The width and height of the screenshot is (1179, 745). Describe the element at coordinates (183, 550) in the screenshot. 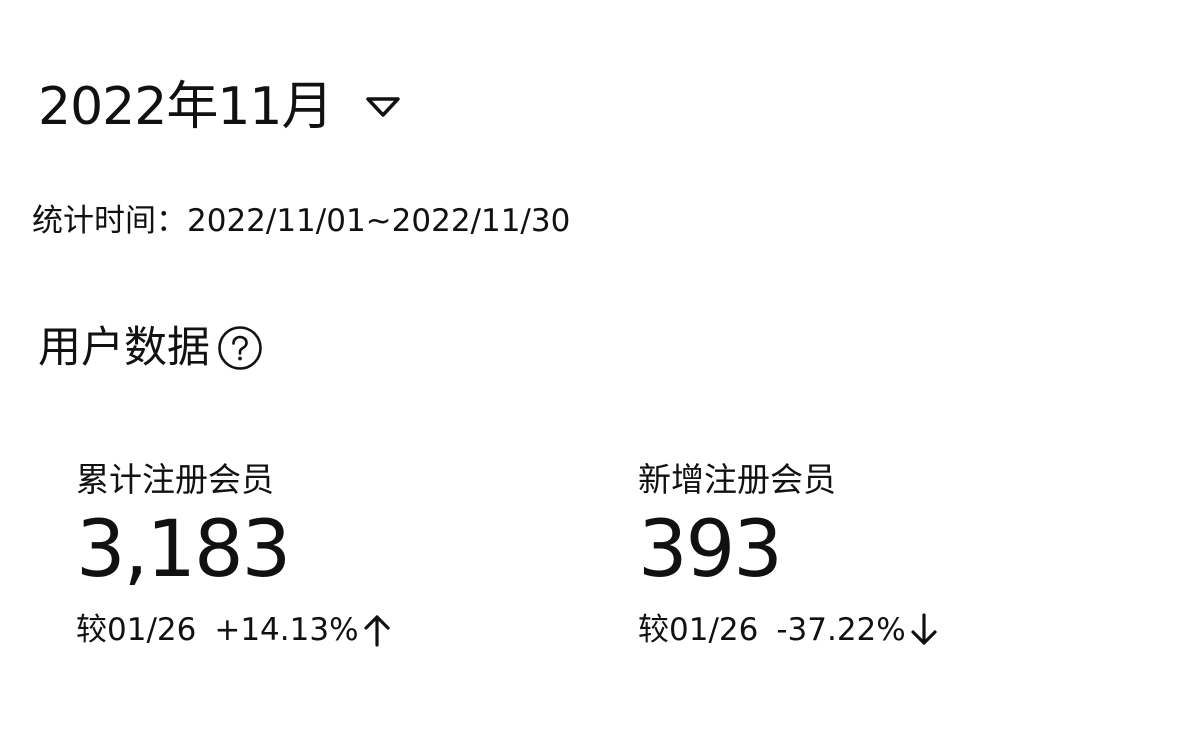

I see `metric-value: 3,183` at that location.